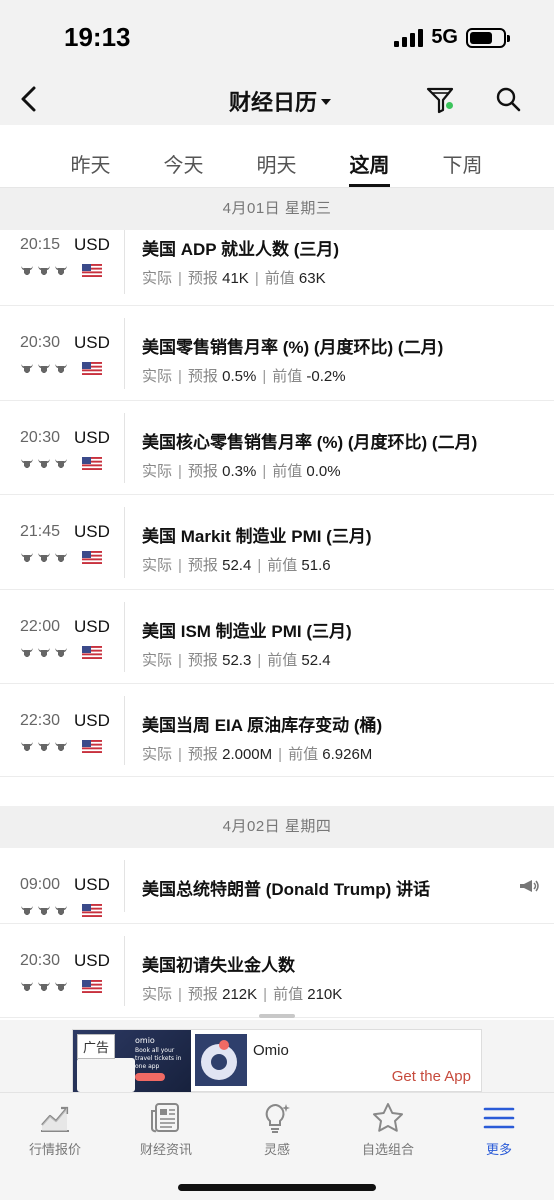 The image size is (554, 1200). I want to click on home-indicator, so click(277, 1187).